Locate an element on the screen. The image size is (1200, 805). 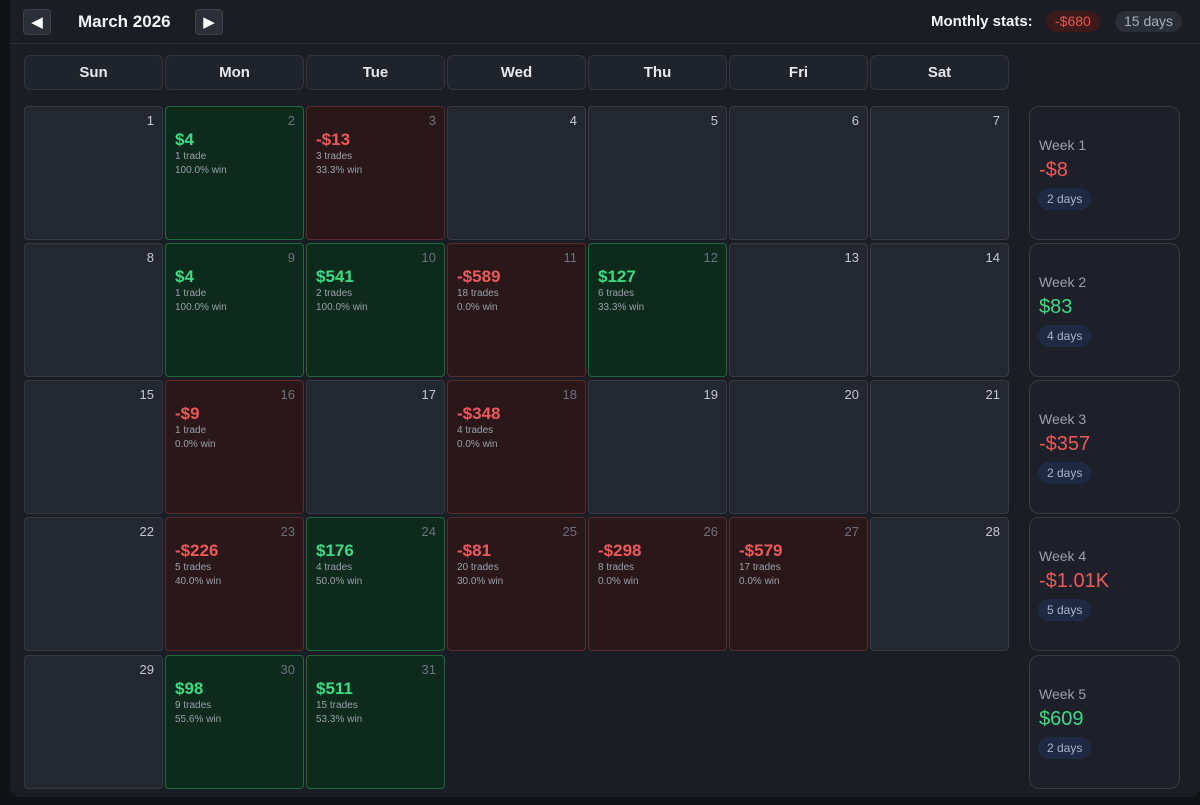
weekday-header-sat: Sat is located at coordinates (939, 72).